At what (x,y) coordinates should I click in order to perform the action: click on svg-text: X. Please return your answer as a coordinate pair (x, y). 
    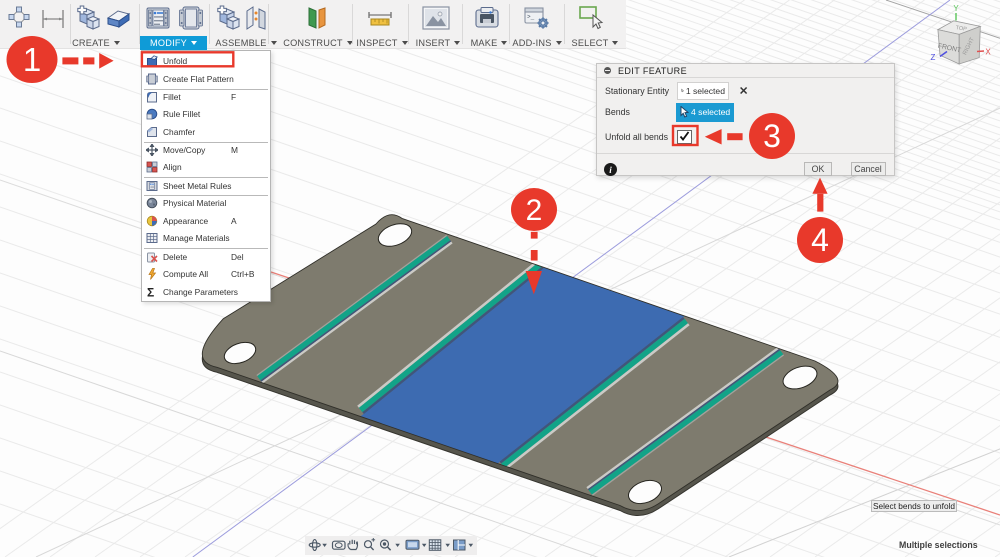
    Looking at the image, I should click on (988, 52).